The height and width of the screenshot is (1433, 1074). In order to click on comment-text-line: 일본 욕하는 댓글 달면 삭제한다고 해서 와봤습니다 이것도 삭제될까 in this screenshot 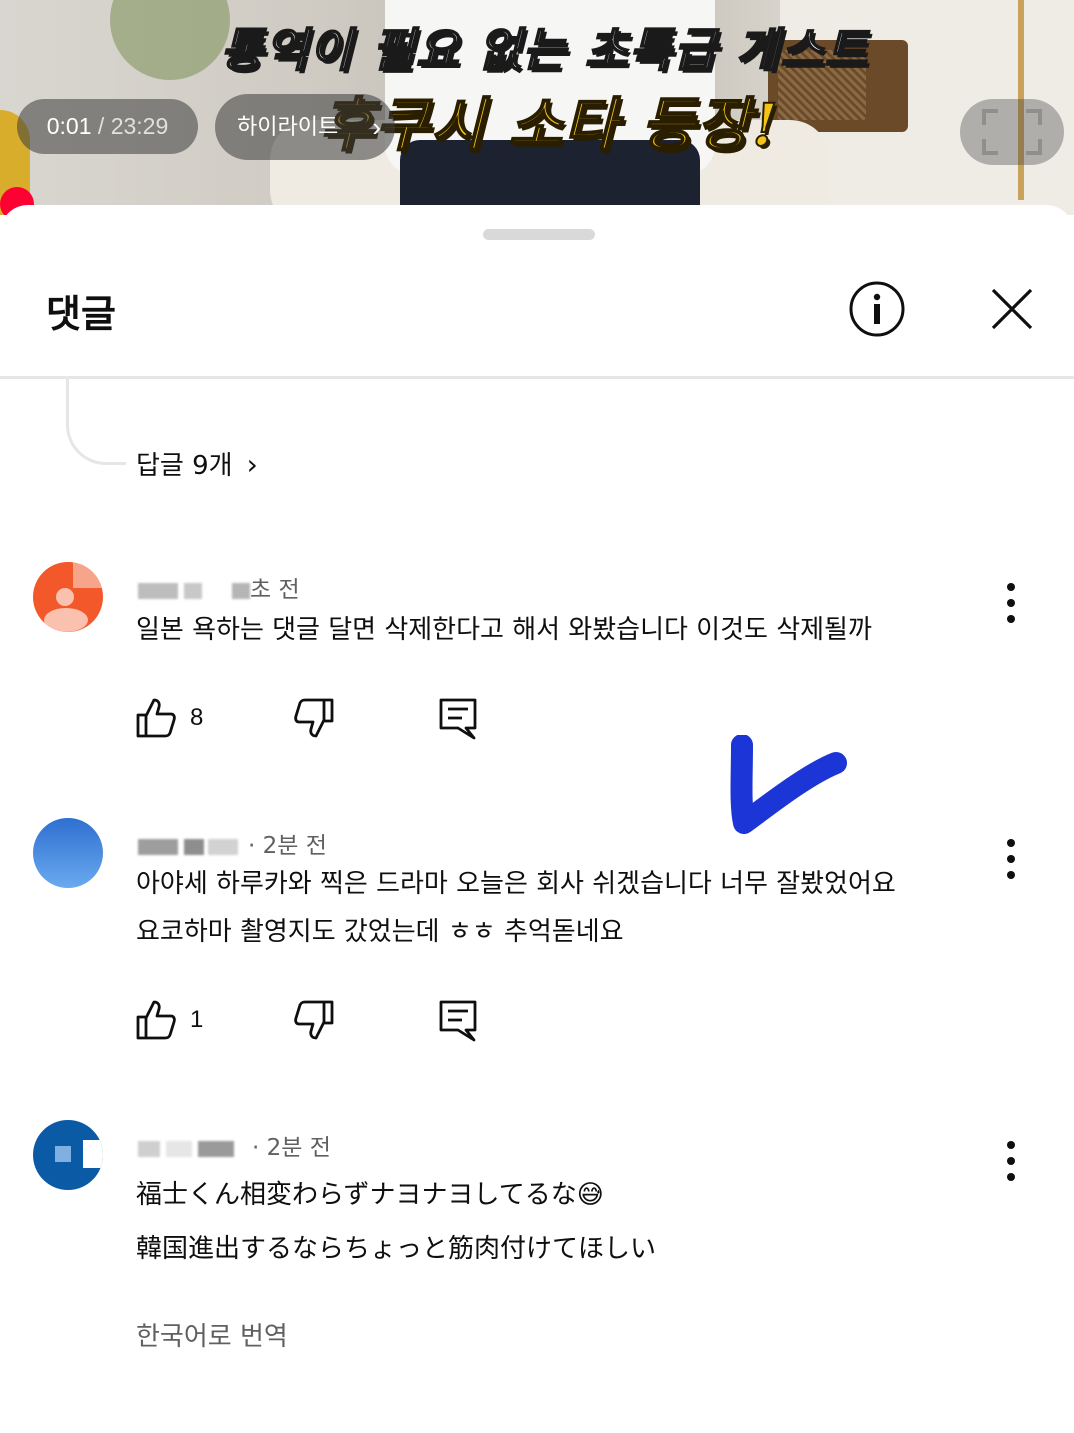, I will do `click(504, 630)`.